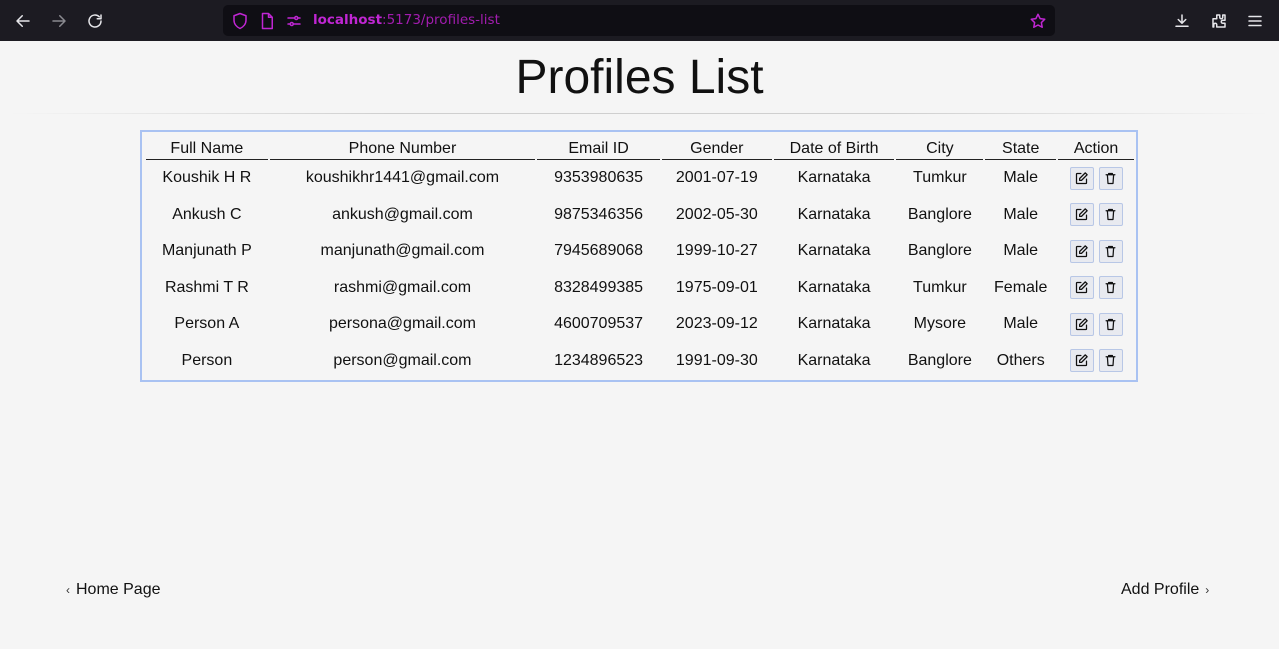 The image size is (1279, 649). Describe the element at coordinates (716, 360) in the screenshot. I see `cell-gender: 1991-09-30` at that location.